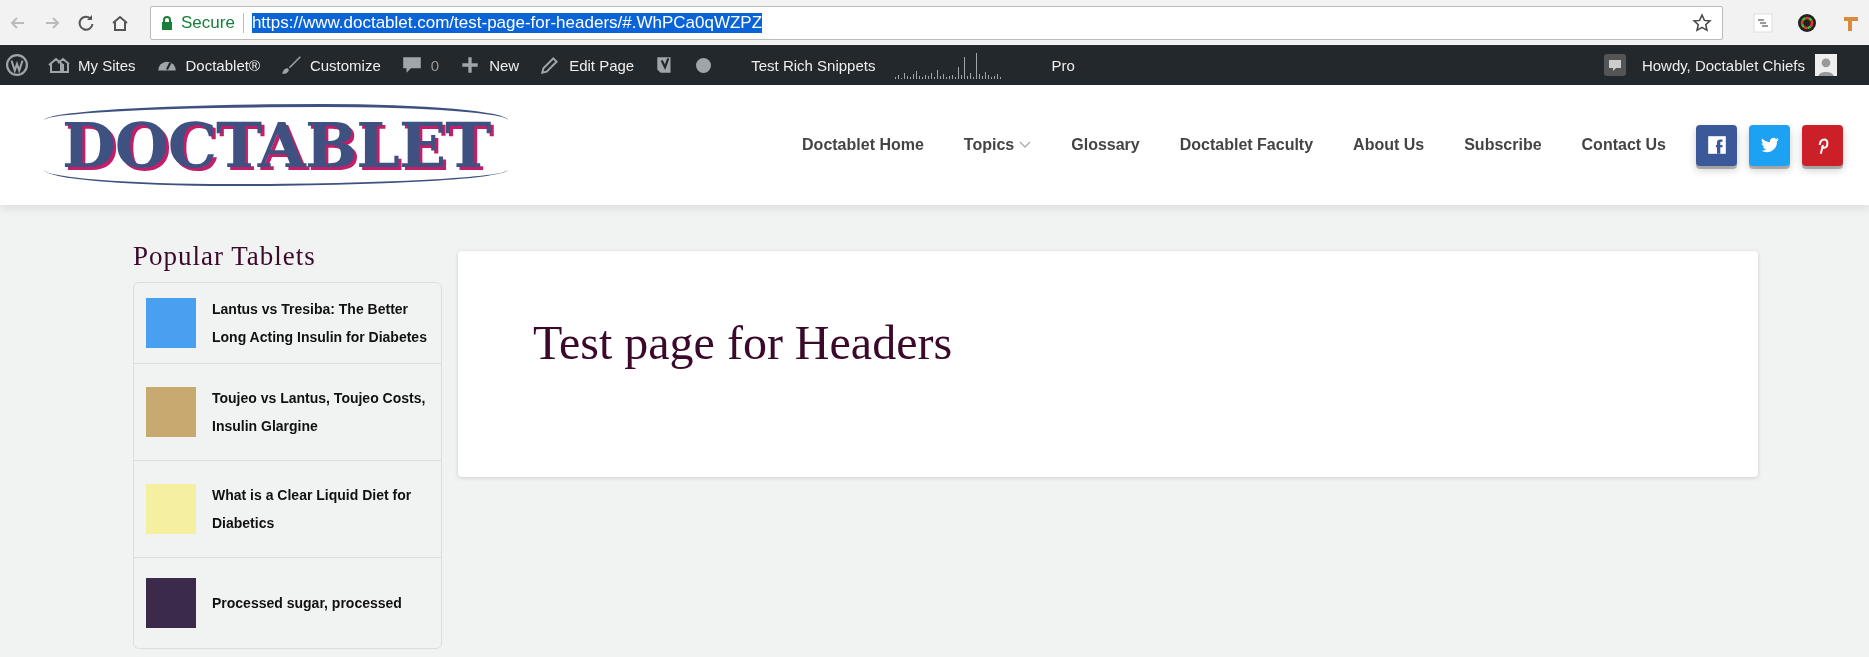 The height and width of the screenshot is (657, 1869). What do you see at coordinates (504, 65) in the screenshot?
I see `admin-bar-link: New` at bounding box center [504, 65].